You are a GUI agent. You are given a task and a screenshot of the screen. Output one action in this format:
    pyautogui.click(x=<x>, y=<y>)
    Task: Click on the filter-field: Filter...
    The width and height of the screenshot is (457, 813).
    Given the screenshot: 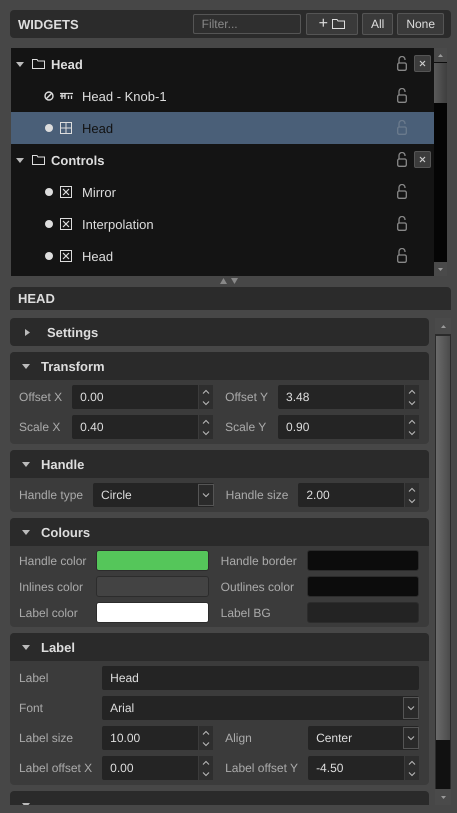 What is the action you would take?
    pyautogui.click(x=246, y=24)
    